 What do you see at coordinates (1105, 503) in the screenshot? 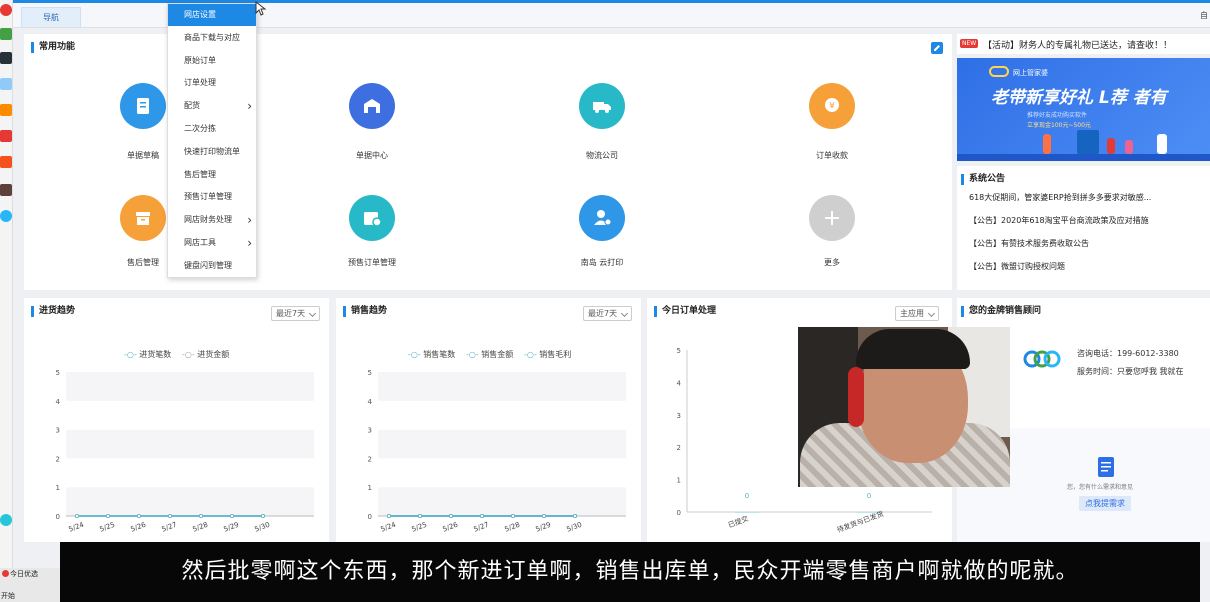
I see `feedback-button: 点我提需求` at bounding box center [1105, 503].